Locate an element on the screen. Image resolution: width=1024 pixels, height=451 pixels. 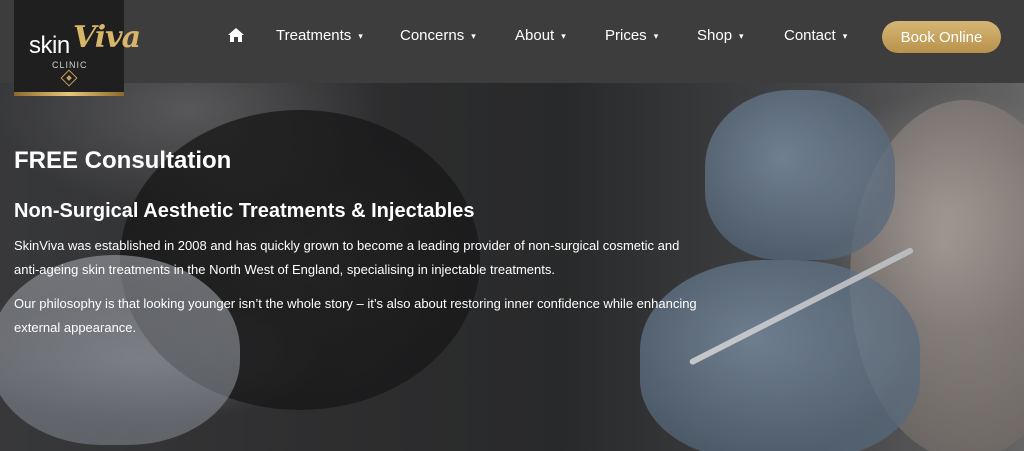
nav-item-contact: Contact ▾ is located at coordinates (815, 35).